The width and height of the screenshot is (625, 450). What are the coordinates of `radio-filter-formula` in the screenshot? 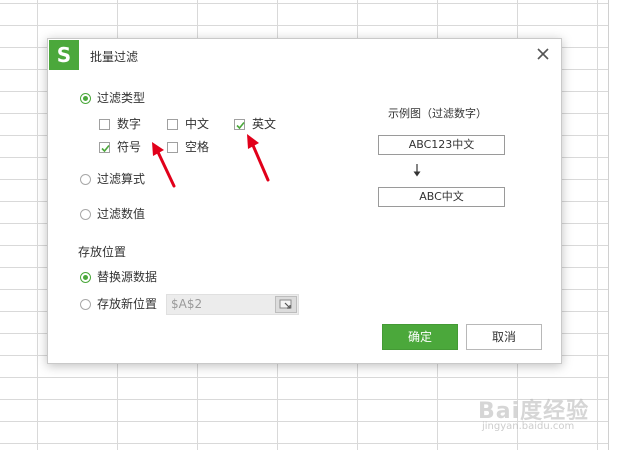 It's located at (85, 179).